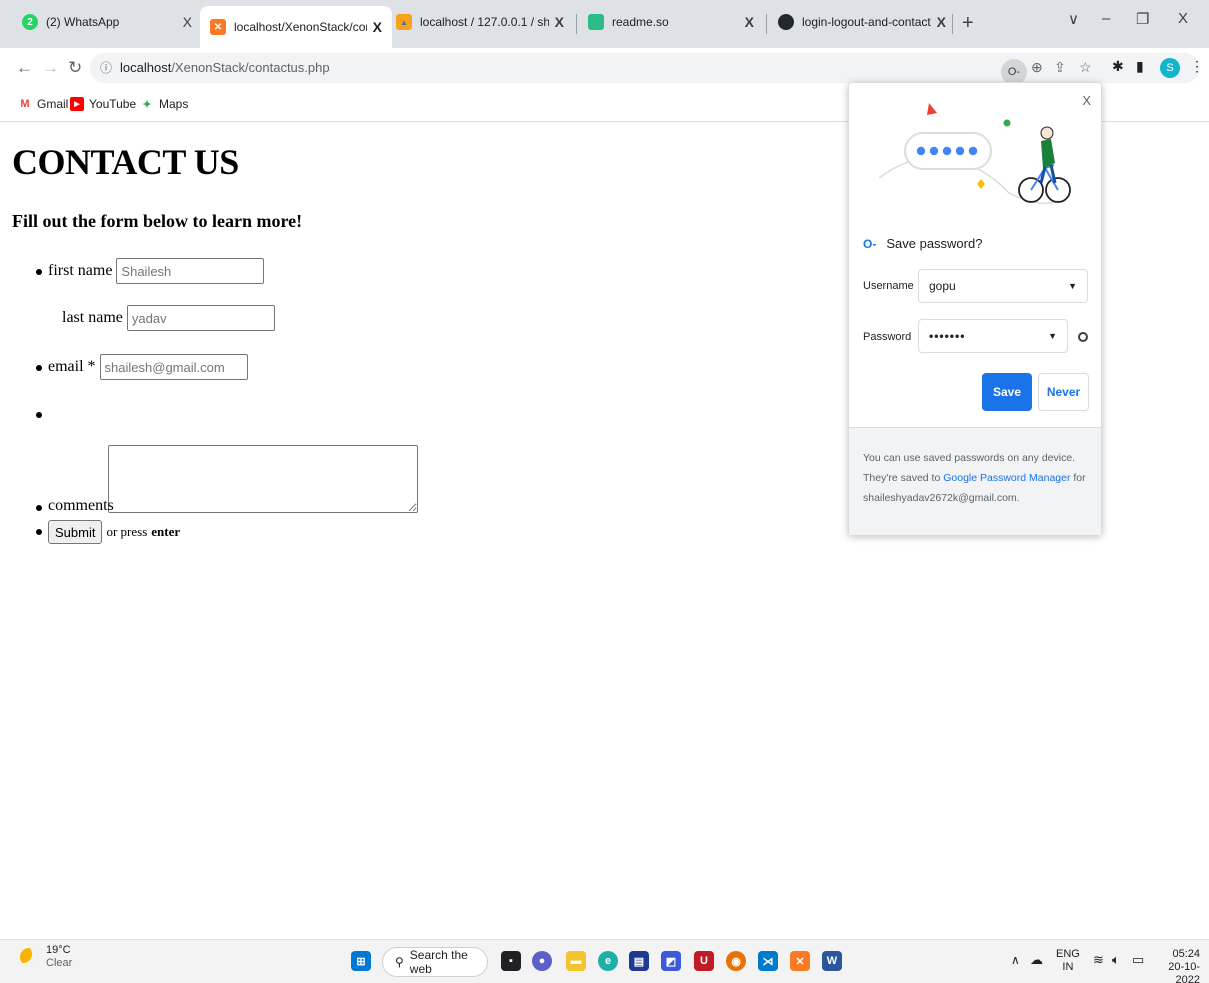 This screenshot has width=1209, height=983. What do you see at coordinates (870, 243) in the screenshot?
I see `key-icon: O‑` at bounding box center [870, 243].